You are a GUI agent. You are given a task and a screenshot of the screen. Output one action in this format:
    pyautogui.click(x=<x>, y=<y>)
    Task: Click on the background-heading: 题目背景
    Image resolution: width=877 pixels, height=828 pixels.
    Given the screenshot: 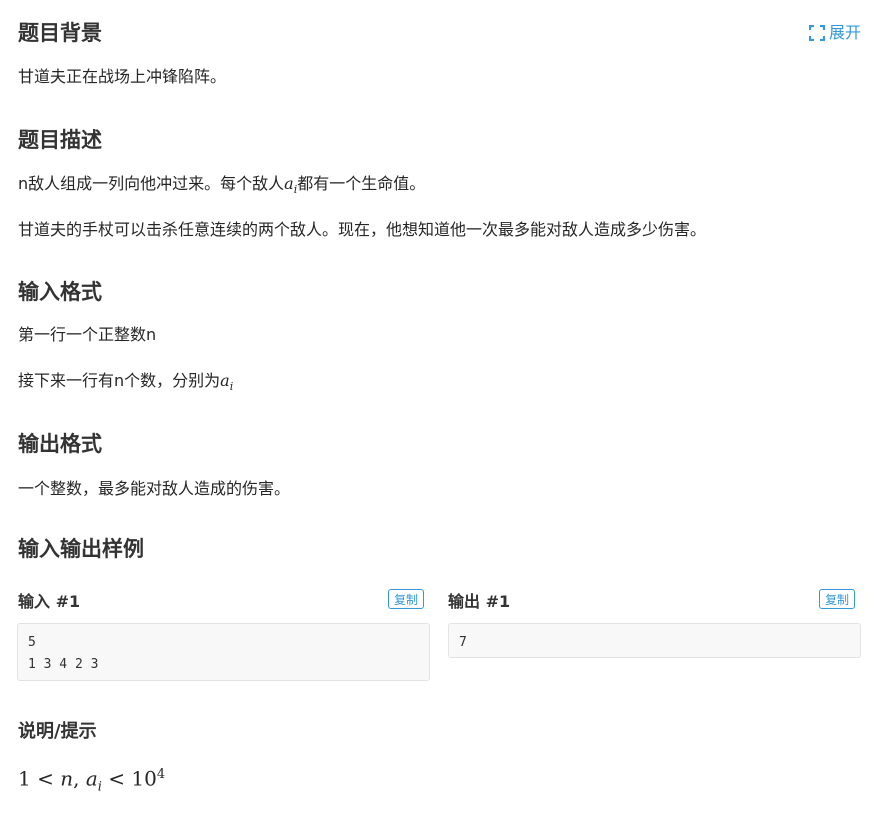 What is the action you would take?
    pyautogui.click(x=60, y=33)
    